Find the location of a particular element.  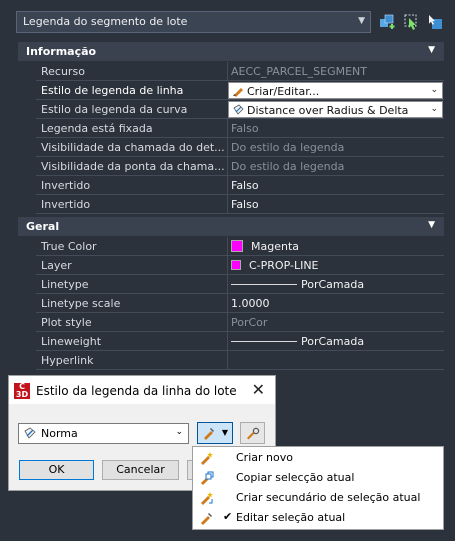

style-select-value: Norma is located at coordinates (59, 433).